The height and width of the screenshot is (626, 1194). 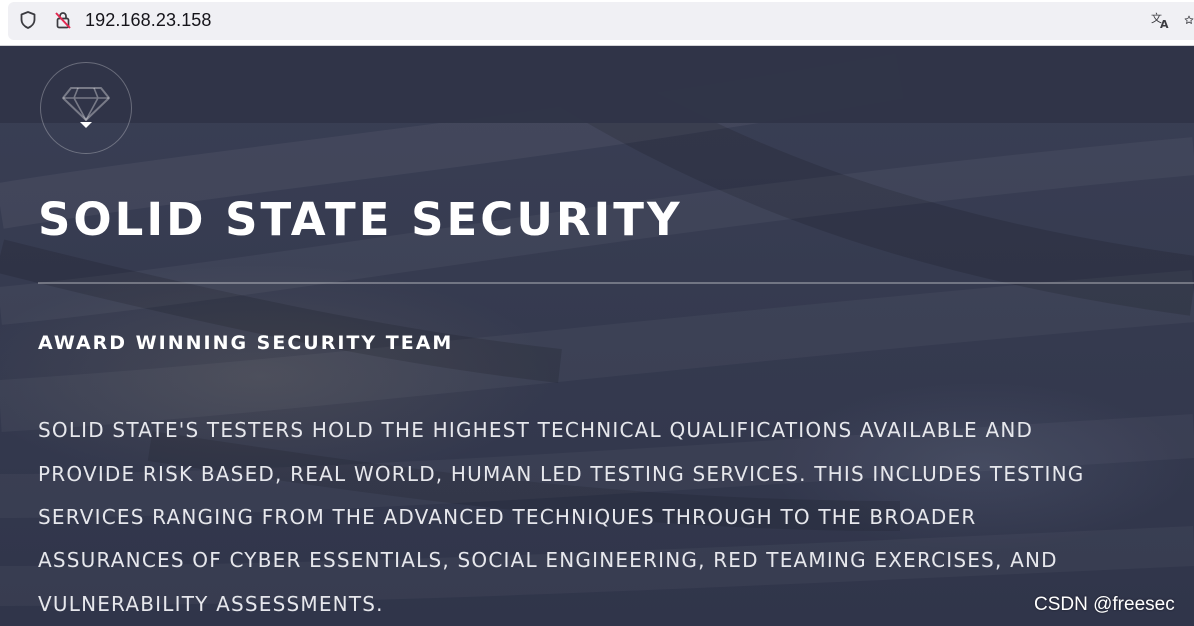 I want to click on site-title: SOLID STATE SECURITY, so click(x=360, y=219).